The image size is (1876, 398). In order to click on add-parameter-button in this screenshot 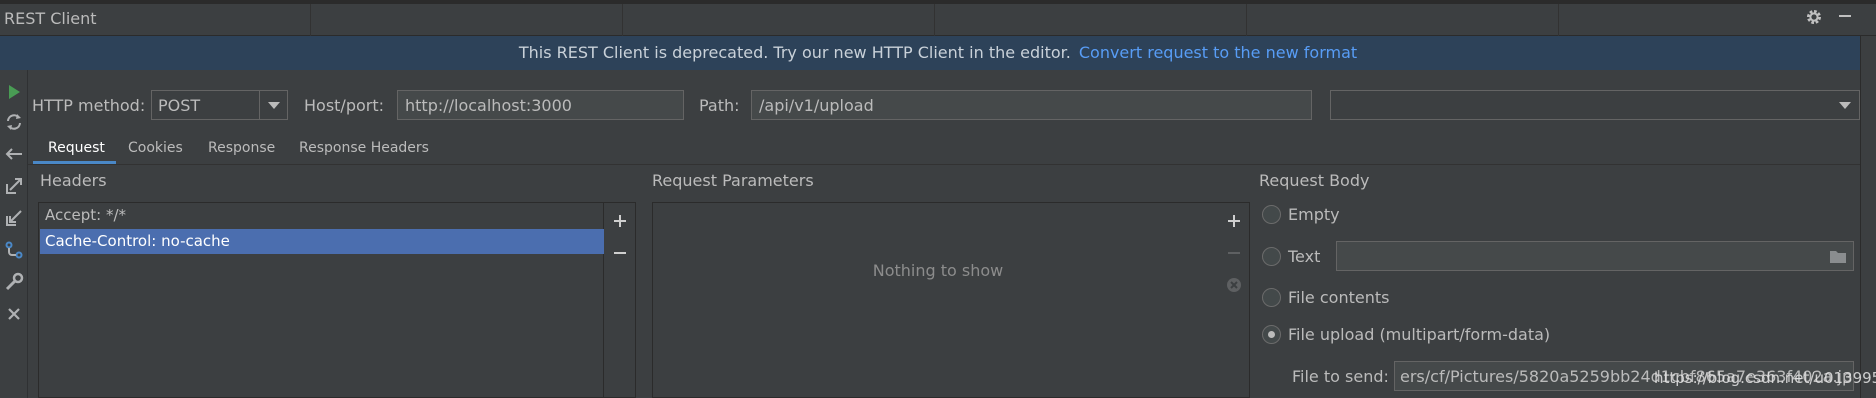, I will do `click(1234, 221)`.